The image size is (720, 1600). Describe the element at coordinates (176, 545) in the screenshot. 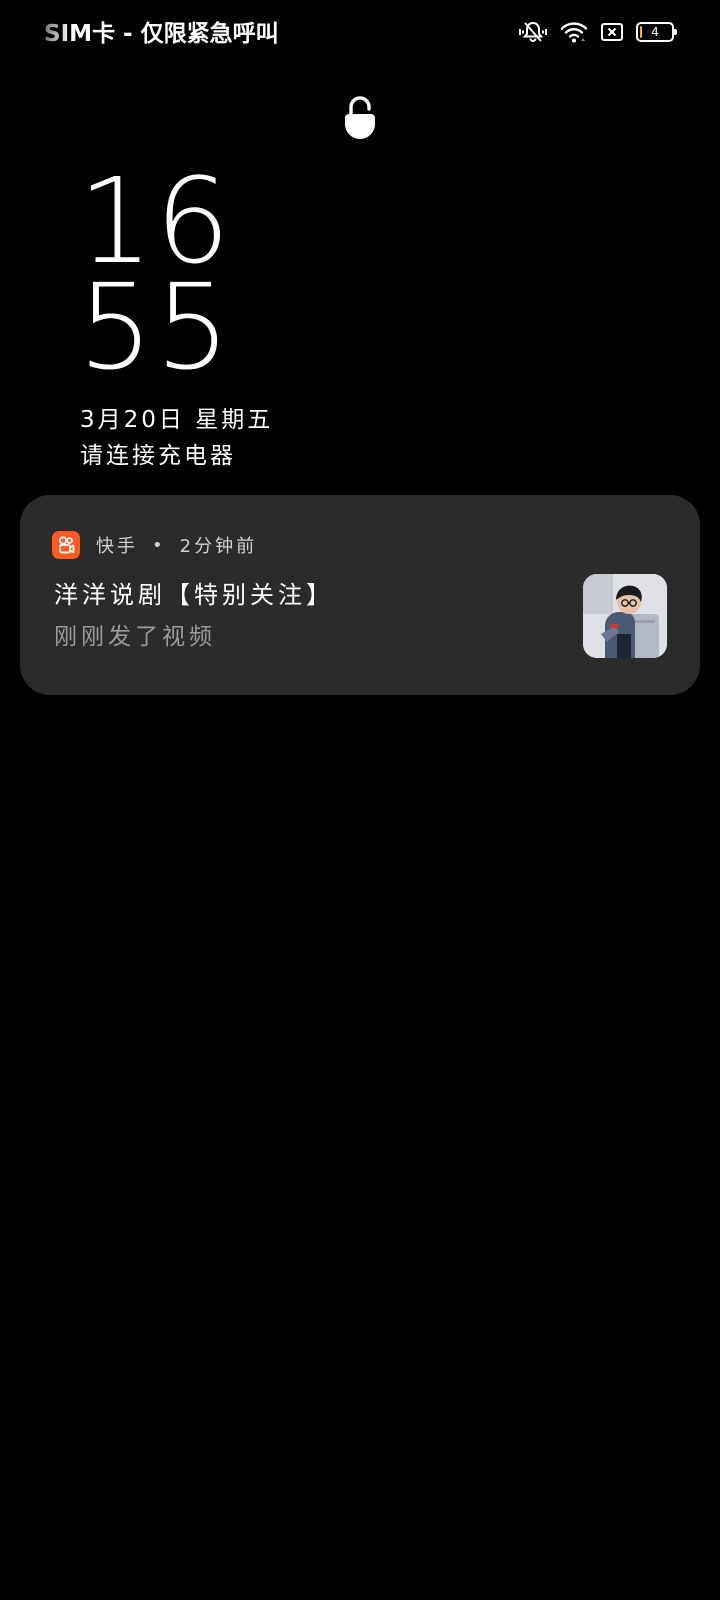

I see `notification-header: 快手 • 2分钟前` at that location.